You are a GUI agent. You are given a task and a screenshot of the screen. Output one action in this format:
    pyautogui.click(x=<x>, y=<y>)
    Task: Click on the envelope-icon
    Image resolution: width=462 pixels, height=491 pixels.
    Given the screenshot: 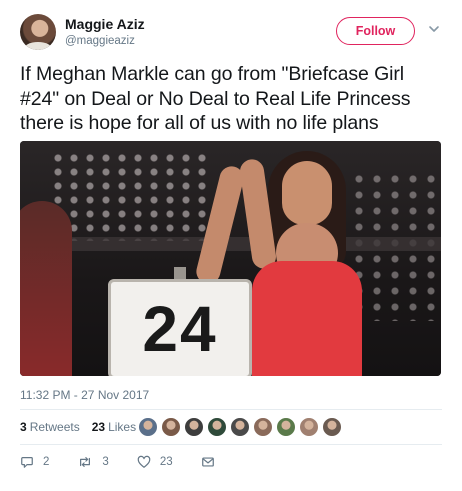 What is the action you would take?
    pyautogui.click(x=207, y=462)
    